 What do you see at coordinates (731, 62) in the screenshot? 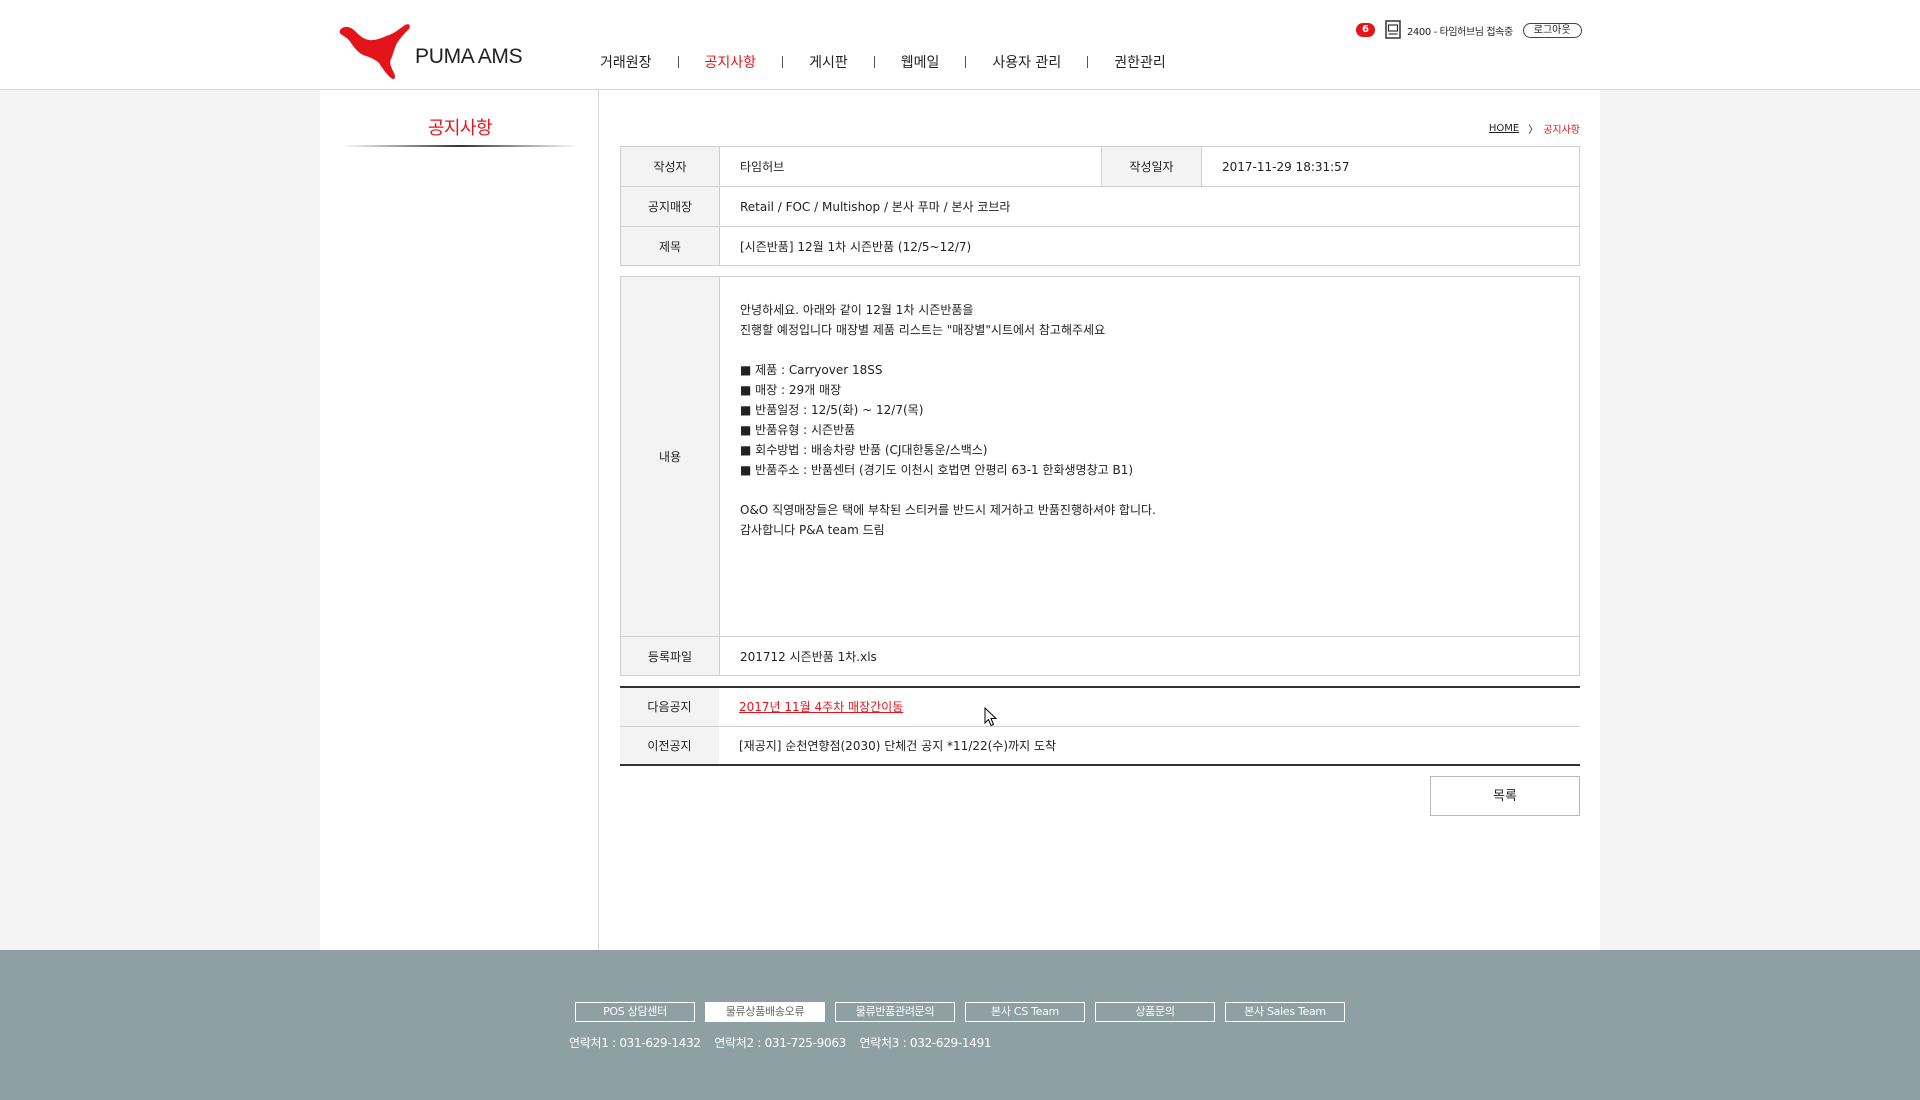
I see `nav-item-notice: 공지사항` at bounding box center [731, 62].